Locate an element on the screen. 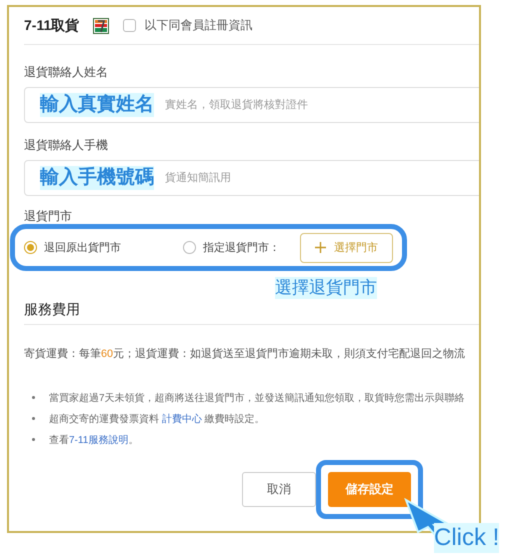  note-text: 查看7-11服務說明。 is located at coordinates (93, 440).